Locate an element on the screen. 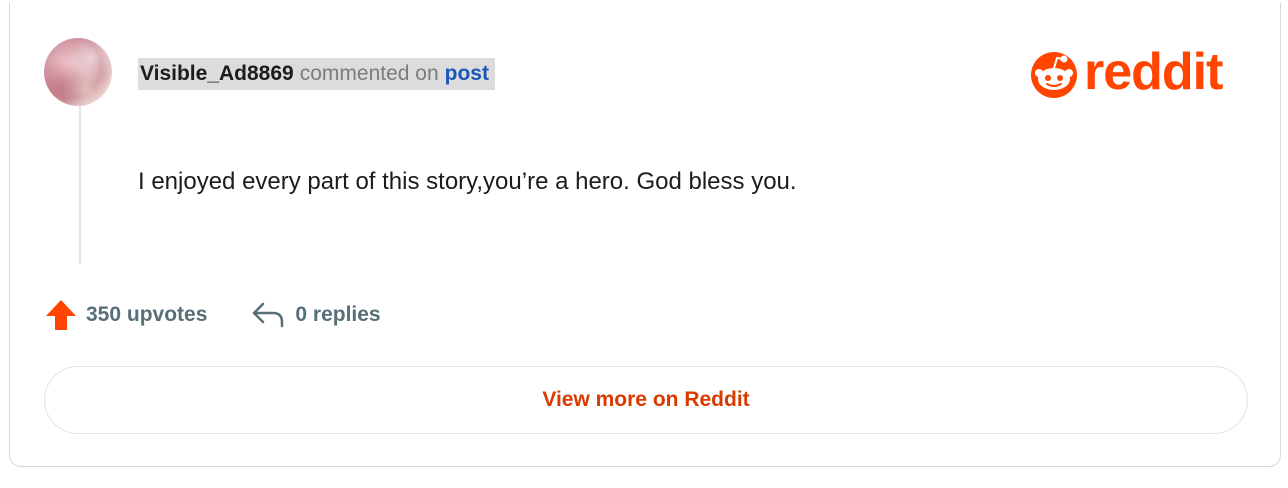 This screenshot has height=488, width=1288. reddit-logo: reddit is located at coordinates (1124, 72).